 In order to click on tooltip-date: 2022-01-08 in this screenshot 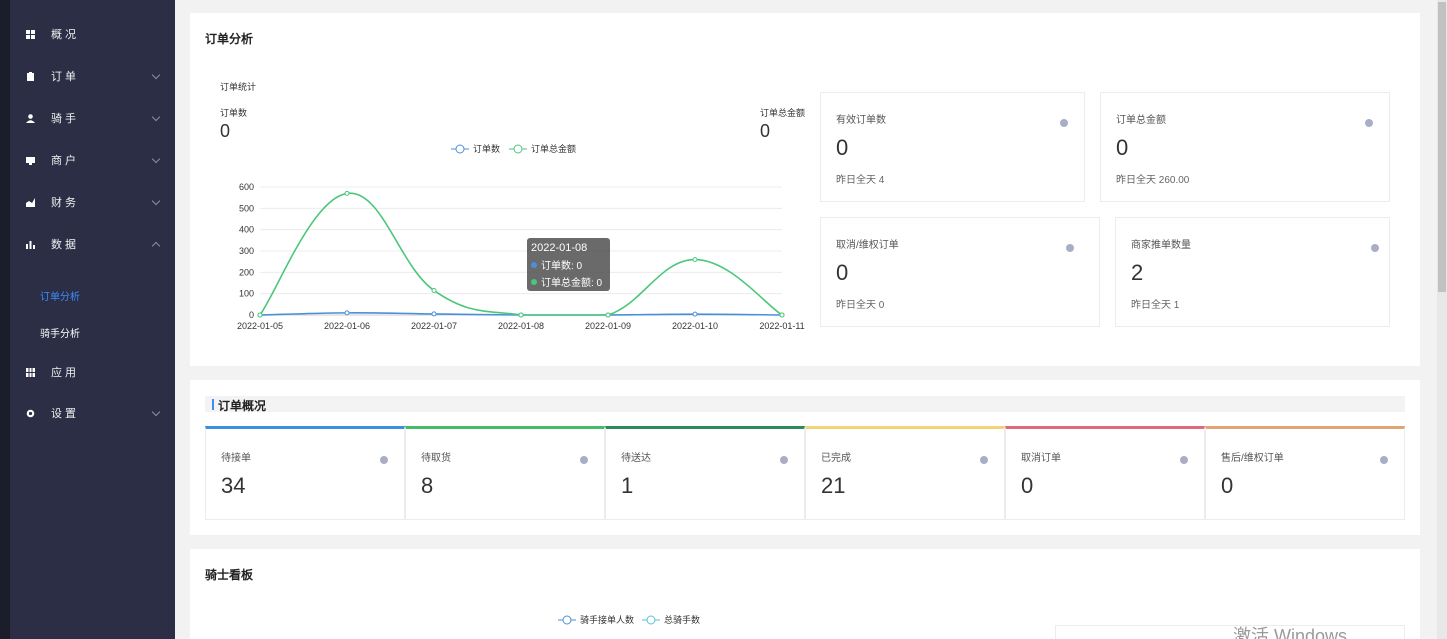, I will do `click(559, 248)`.